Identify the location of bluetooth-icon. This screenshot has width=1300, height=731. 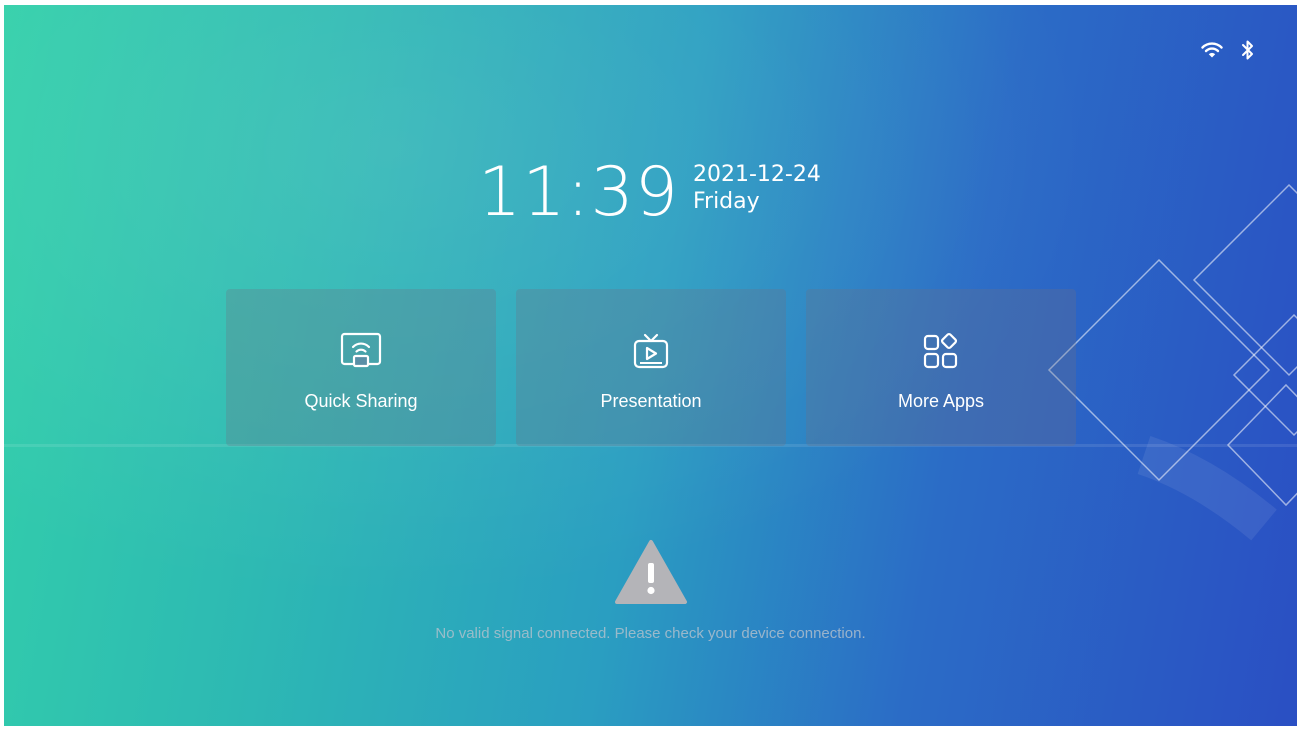
(1248, 50).